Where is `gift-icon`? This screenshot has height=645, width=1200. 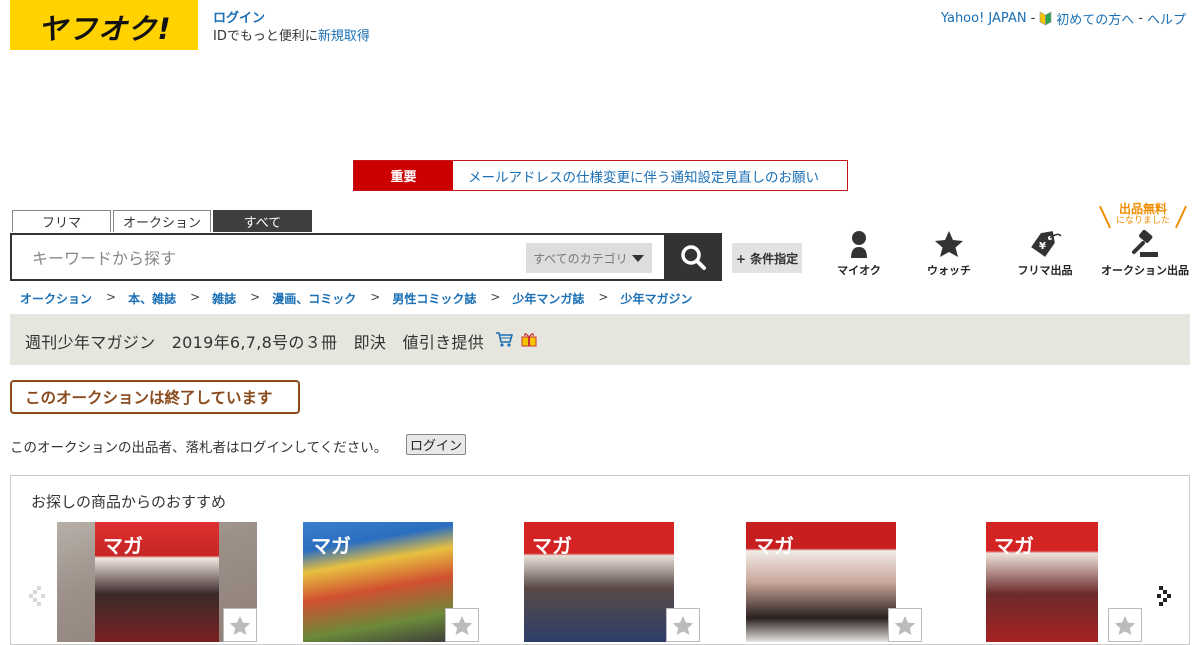
gift-icon is located at coordinates (529, 340).